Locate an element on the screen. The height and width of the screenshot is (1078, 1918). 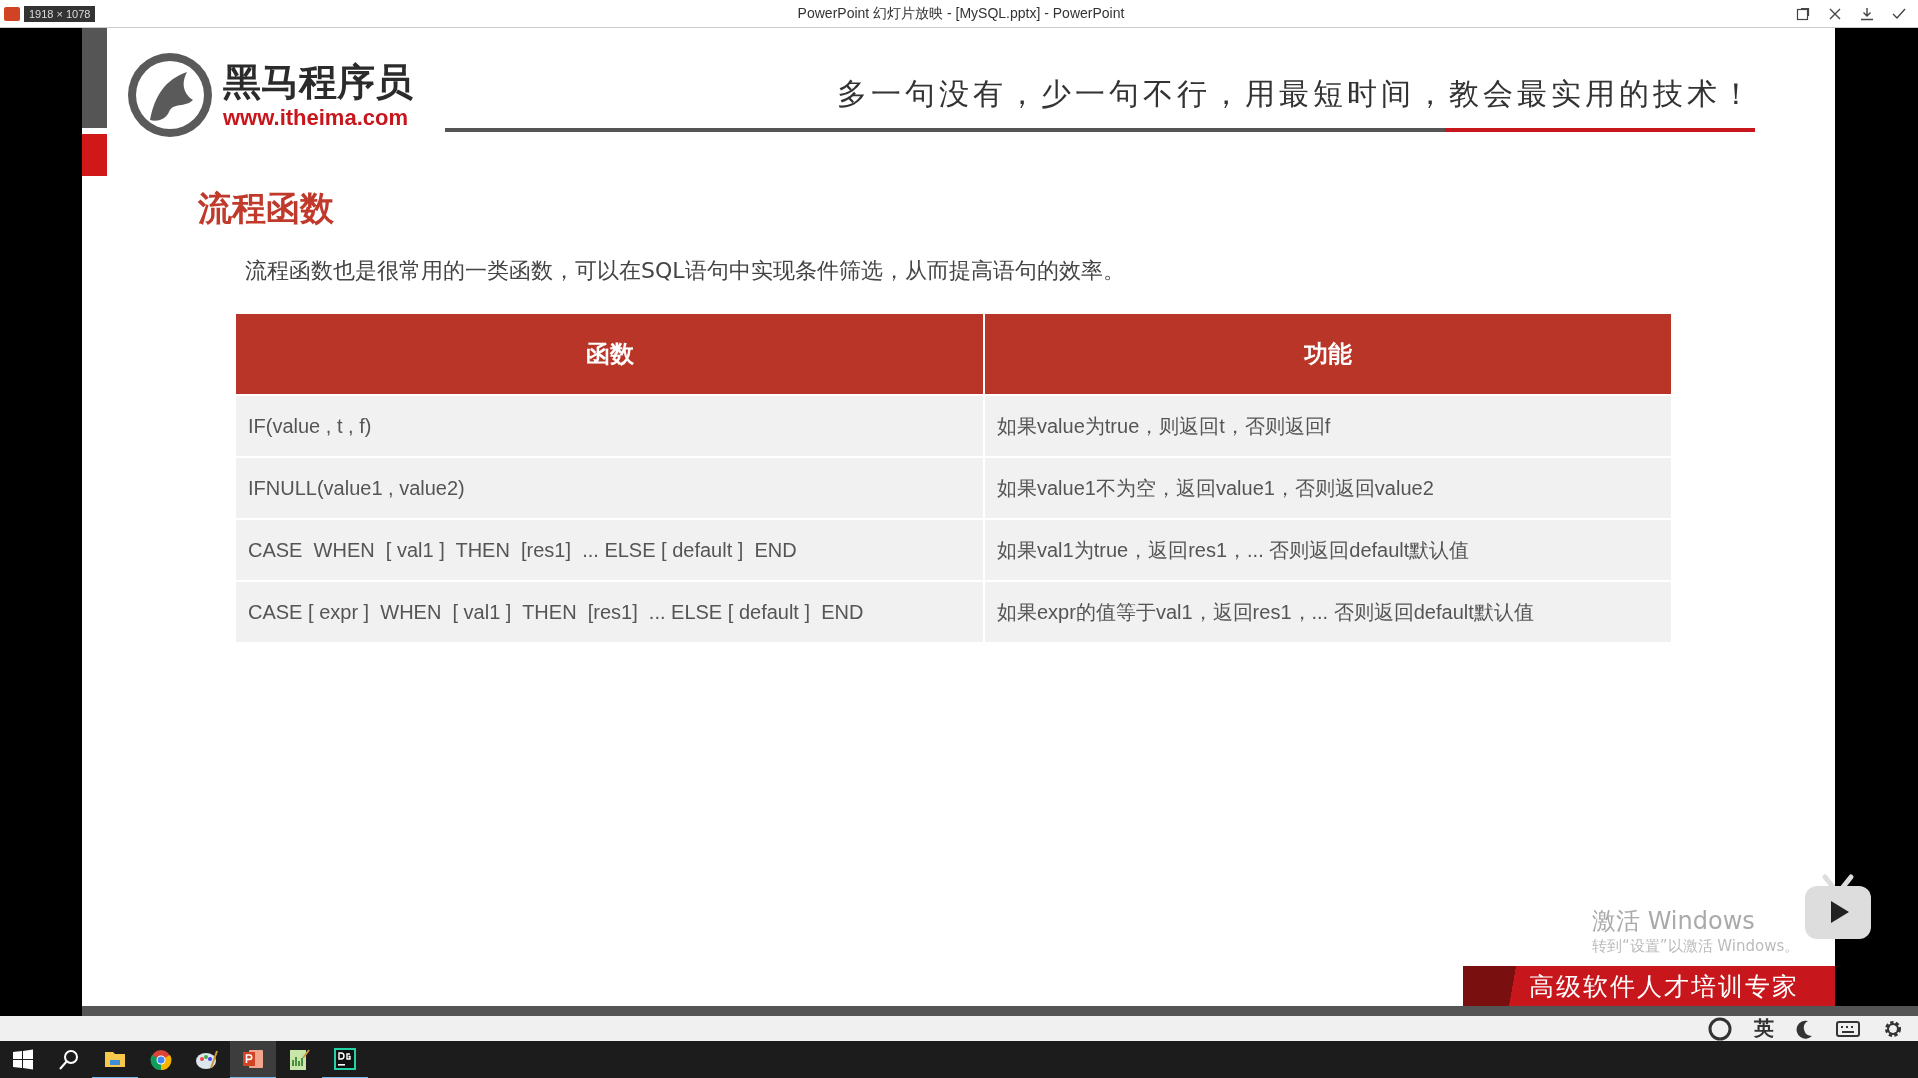
activation-hint: 转到“设置”以激活 Windows。 is located at coordinates (1696, 946).